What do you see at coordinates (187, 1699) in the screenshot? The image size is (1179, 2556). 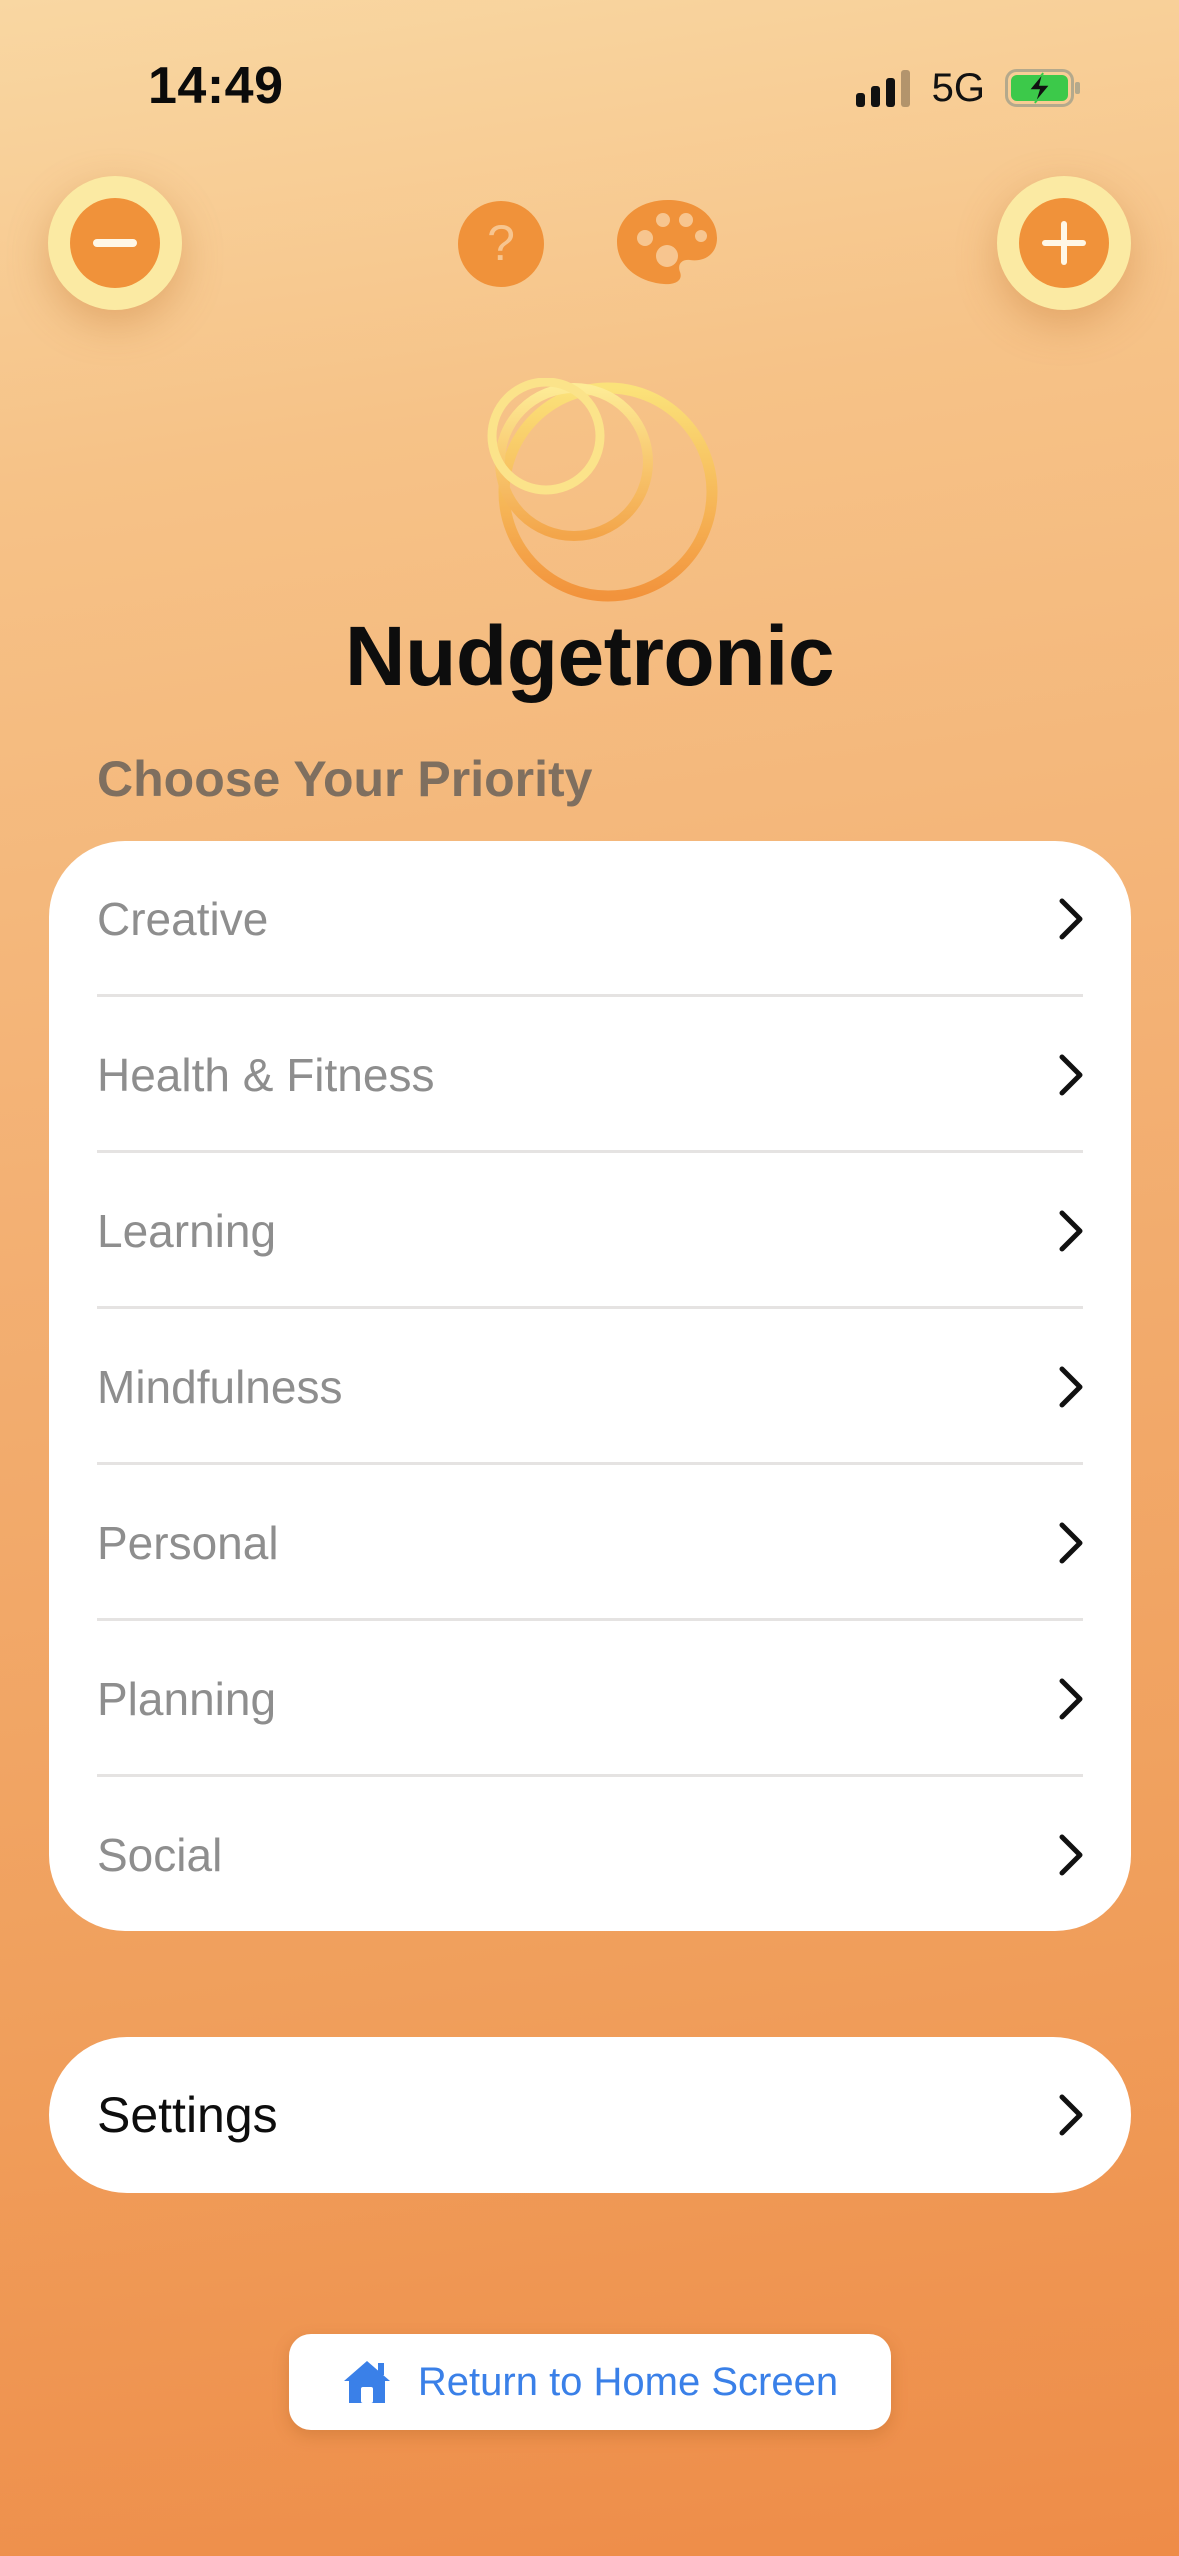 I see `priority-item-label: Planning` at bounding box center [187, 1699].